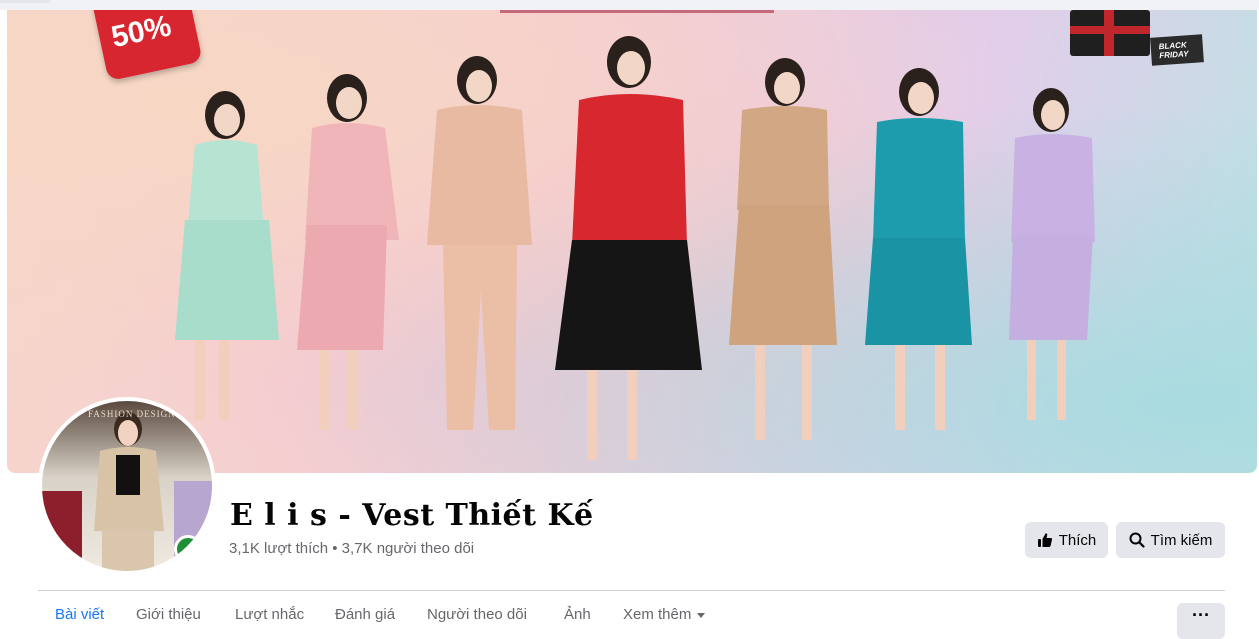 Image resolution: width=1259 pixels, height=639 pixels. What do you see at coordinates (269, 614) in the screenshot?
I see `tab-mentions: Lượt nhắc` at bounding box center [269, 614].